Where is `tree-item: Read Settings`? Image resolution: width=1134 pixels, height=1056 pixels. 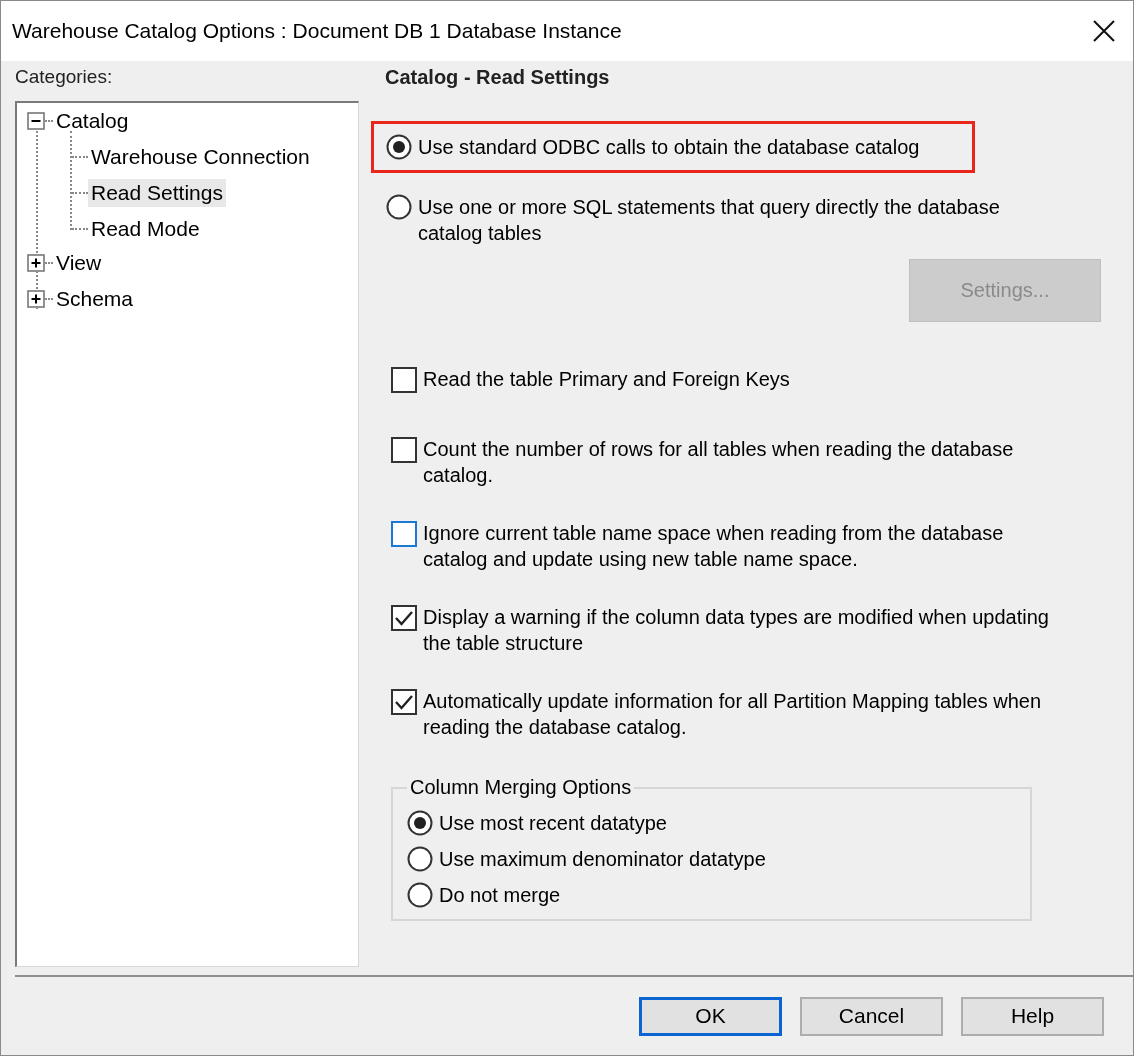
tree-item: Read Settings is located at coordinates (157, 193).